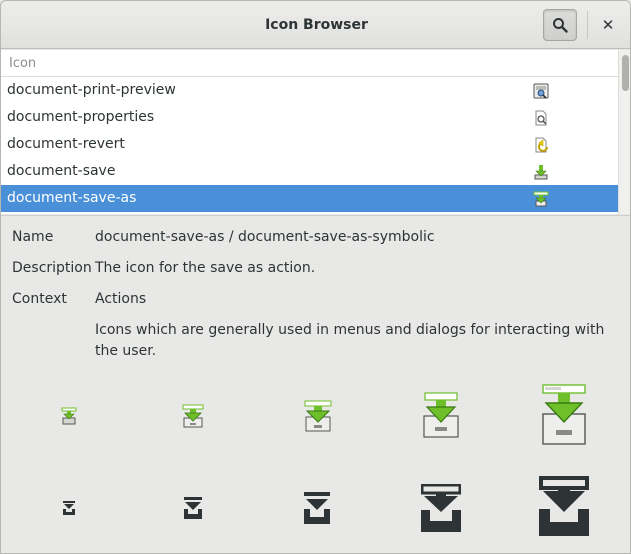 The image size is (631, 554). Describe the element at coordinates (121, 299) in the screenshot. I see `context-value: Actions` at that location.